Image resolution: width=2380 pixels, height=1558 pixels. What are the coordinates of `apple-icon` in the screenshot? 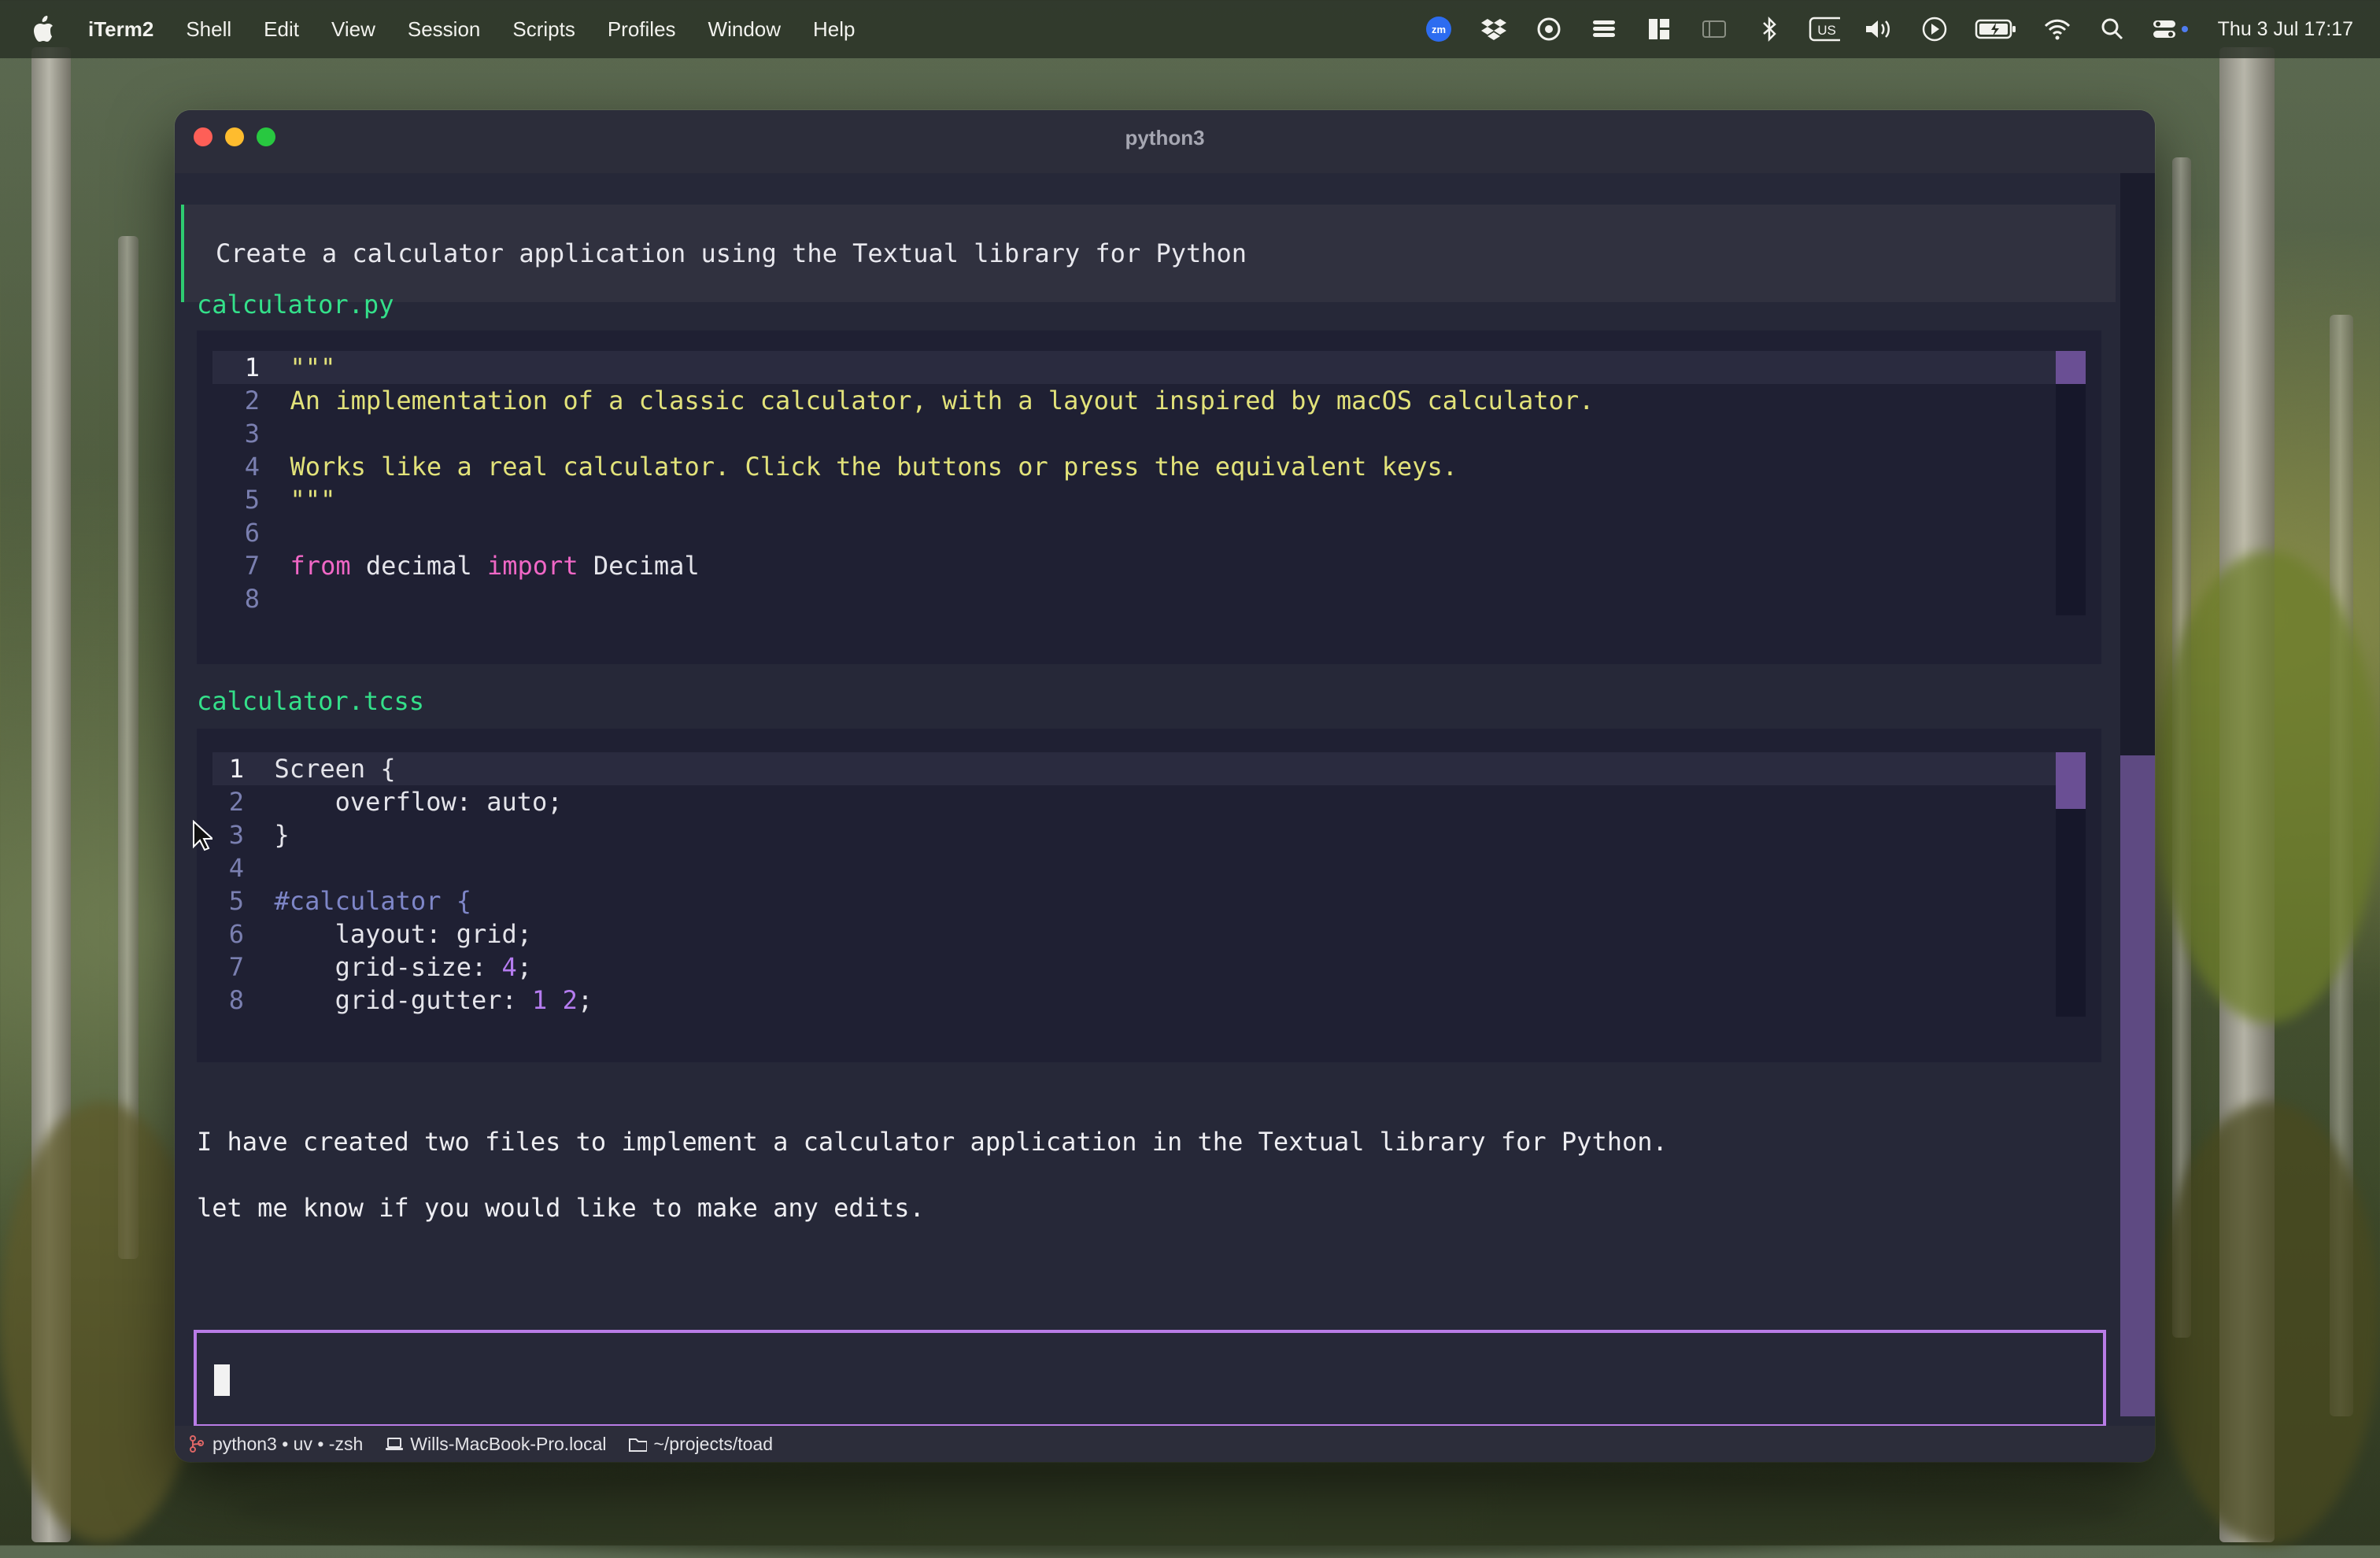 It's located at (43, 29).